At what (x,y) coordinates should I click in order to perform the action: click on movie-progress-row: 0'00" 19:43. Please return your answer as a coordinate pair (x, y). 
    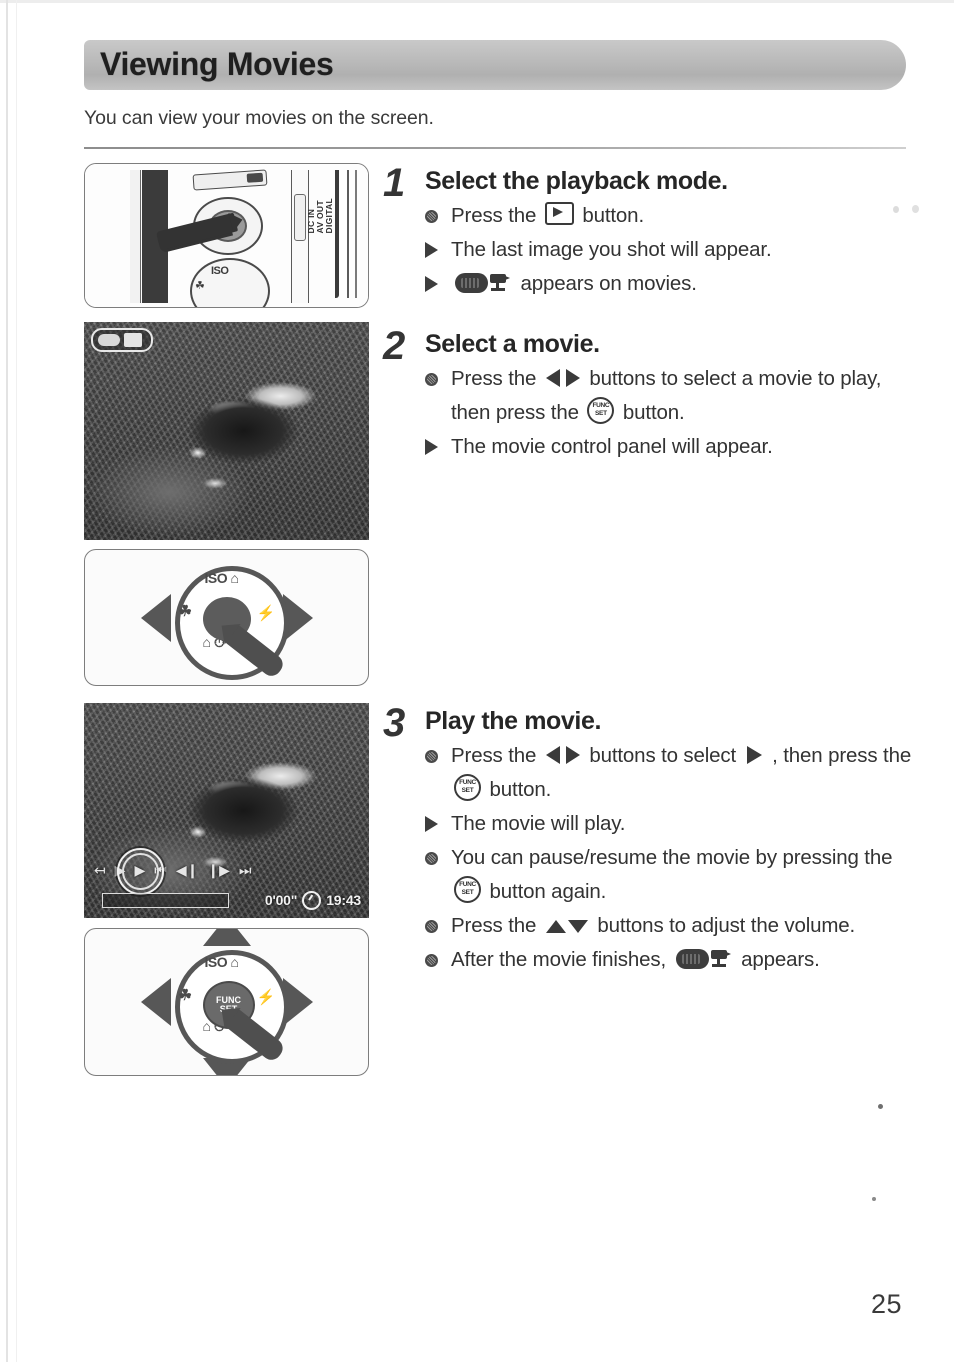
    Looking at the image, I should click on (226, 900).